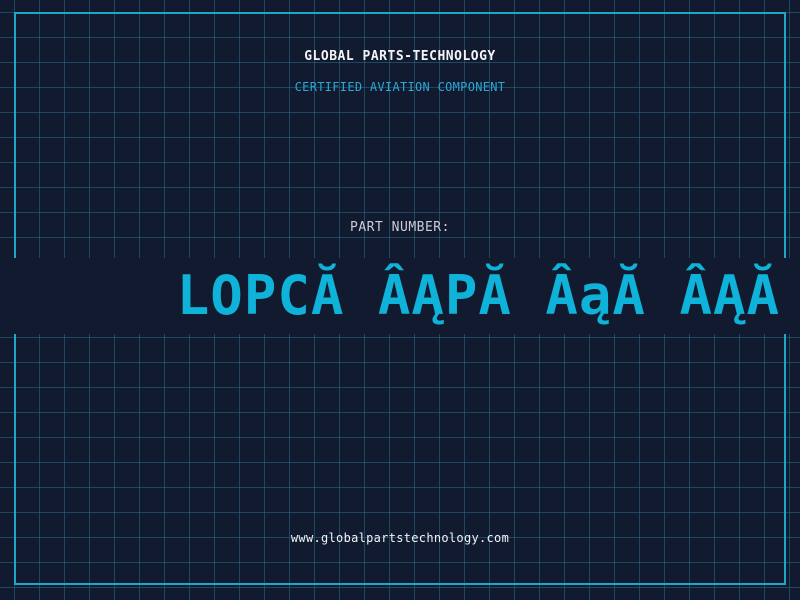 The height and width of the screenshot is (600, 800). I want to click on certification-tagline: CERTIFIED AVIATION COMPONENT, so click(400, 87).